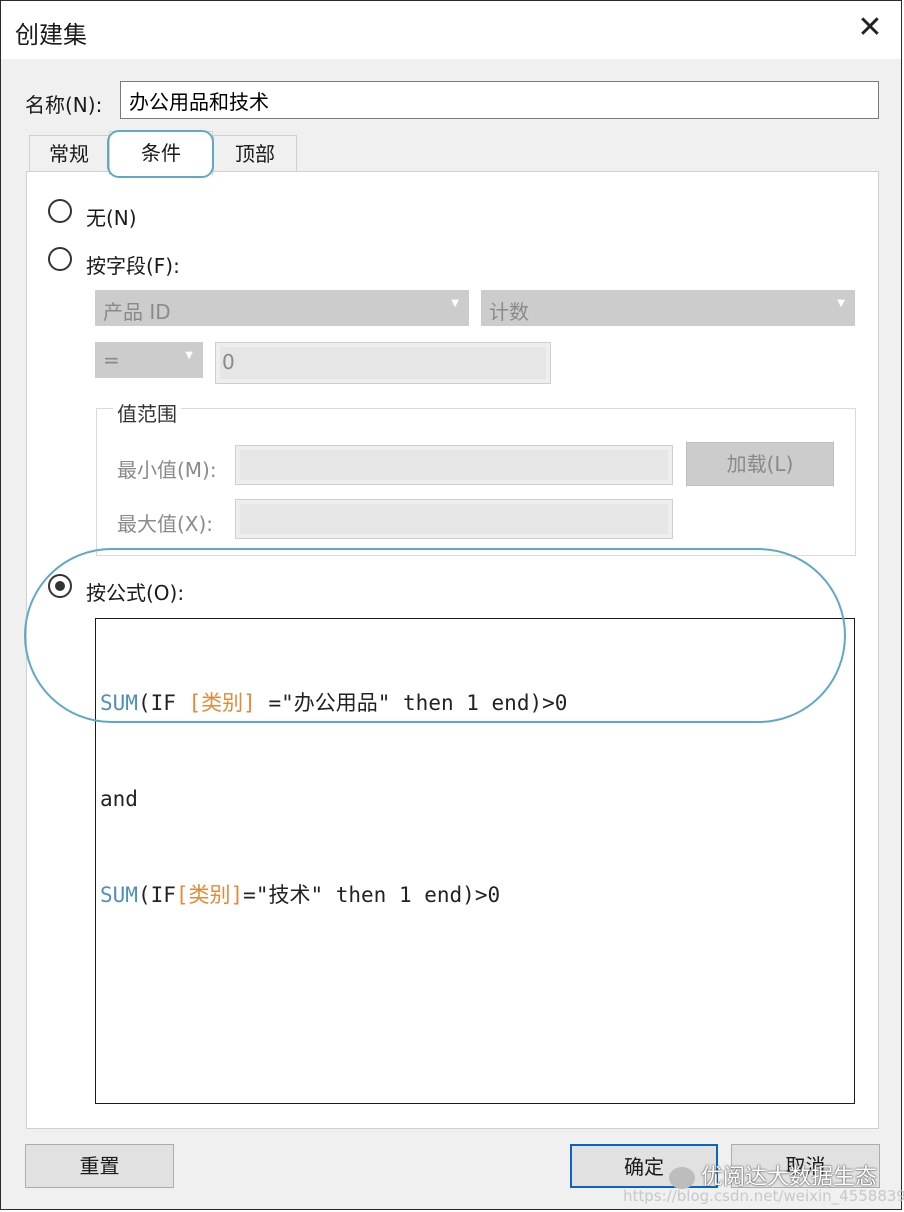 The image size is (904, 1212). What do you see at coordinates (760, 464) in the screenshot?
I see `load-button: 加载(L)` at bounding box center [760, 464].